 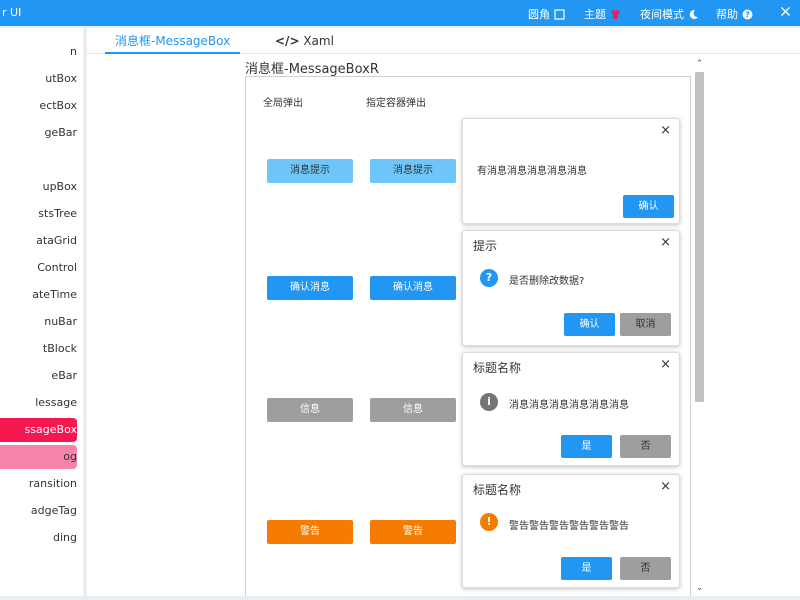 I want to click on scroll-down-icon: ⌄, so click(x=699, y=588).